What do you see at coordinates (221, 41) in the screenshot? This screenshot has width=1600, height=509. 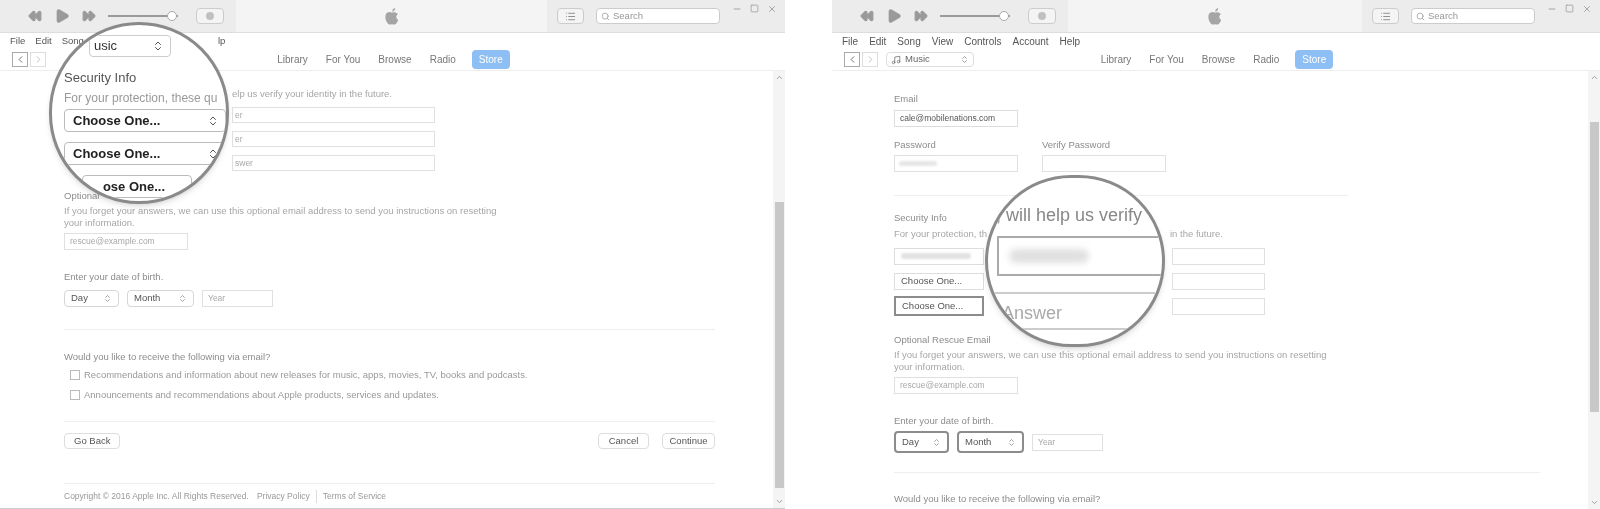 I see `menu-item: lp` at bounding box center [221, 41].